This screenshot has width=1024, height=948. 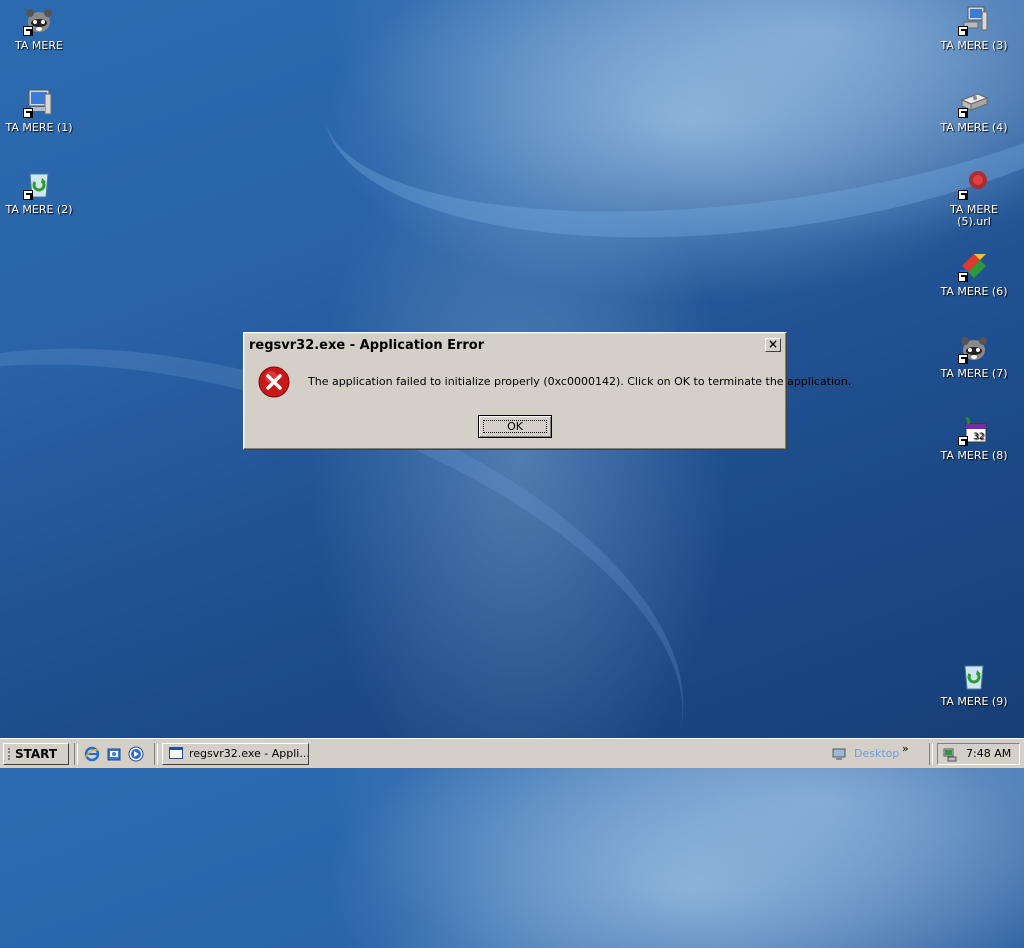 What do you see at coordinates (974, 45) in the screenshot?
I see `desktop-icon-label: TA MERE (3)` at bounding box center [974, 45].